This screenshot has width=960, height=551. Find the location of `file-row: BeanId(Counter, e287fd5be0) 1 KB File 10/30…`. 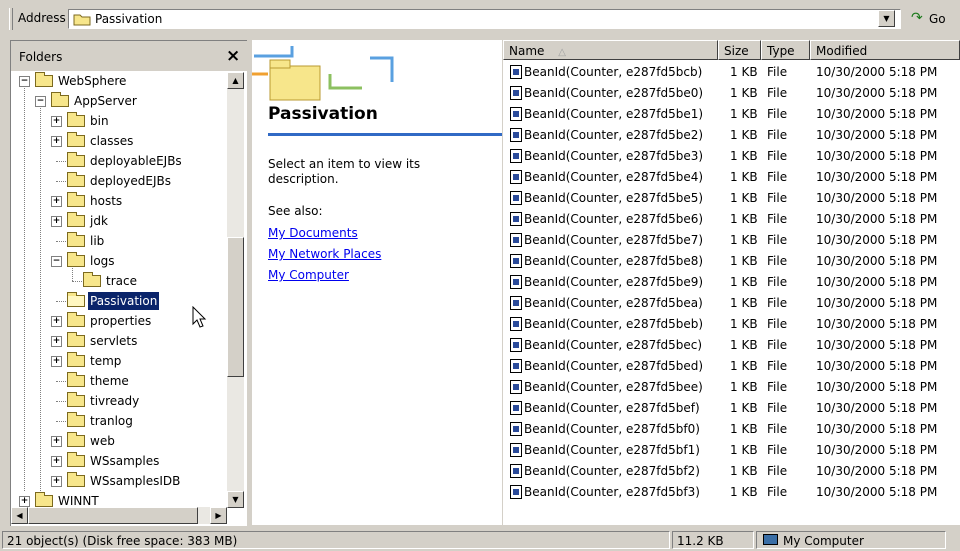

file-row: BeanId(Counter, e287fd5be0) 1 KB File 10/30… is located at coordinates (731, 93).